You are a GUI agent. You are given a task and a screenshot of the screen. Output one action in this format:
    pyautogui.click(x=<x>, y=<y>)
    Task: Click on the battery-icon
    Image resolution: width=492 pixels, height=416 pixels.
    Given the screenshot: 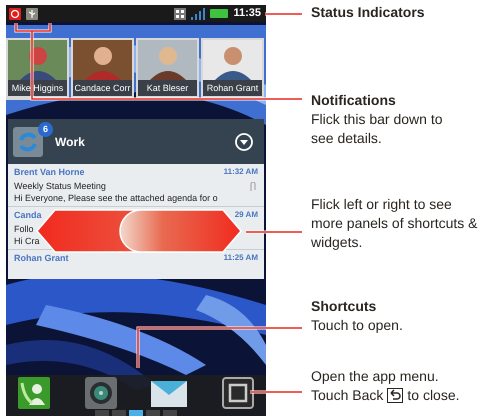 What is the action you would take?
    pyautogui.click(x=219, y=13)
    